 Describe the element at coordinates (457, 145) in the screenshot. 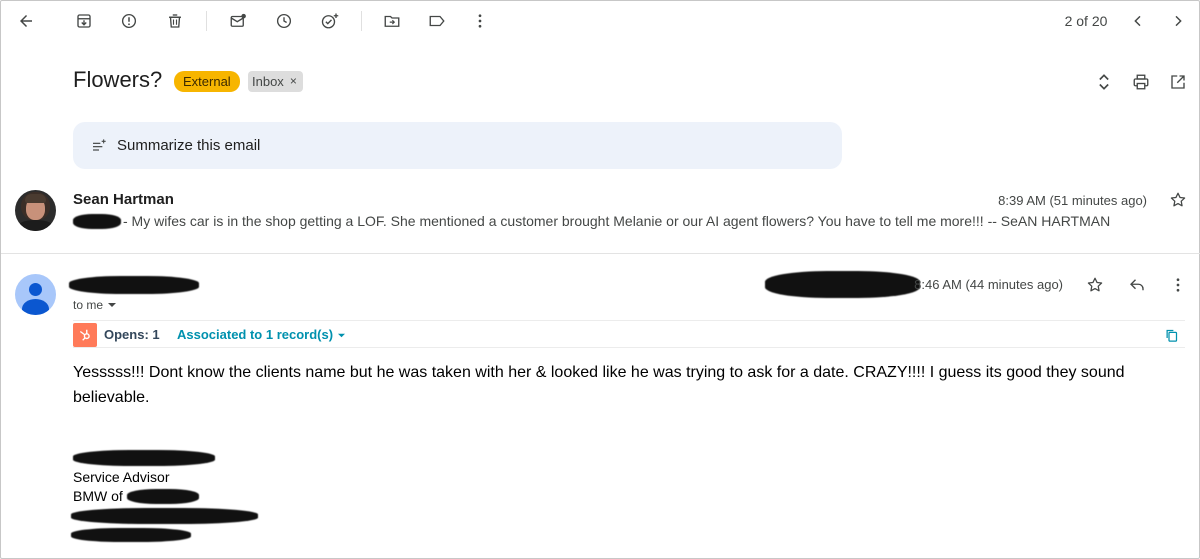

I see `summarize-email-button: Summarize this email` at that location.